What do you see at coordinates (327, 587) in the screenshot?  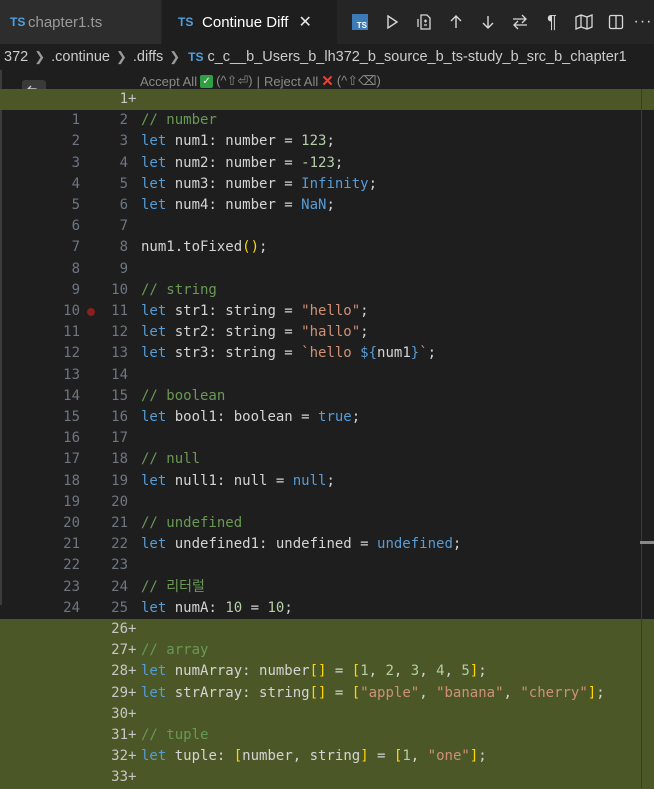 I see `code-line: 23 24 // 리터럴` at bounding box center [327, 587].